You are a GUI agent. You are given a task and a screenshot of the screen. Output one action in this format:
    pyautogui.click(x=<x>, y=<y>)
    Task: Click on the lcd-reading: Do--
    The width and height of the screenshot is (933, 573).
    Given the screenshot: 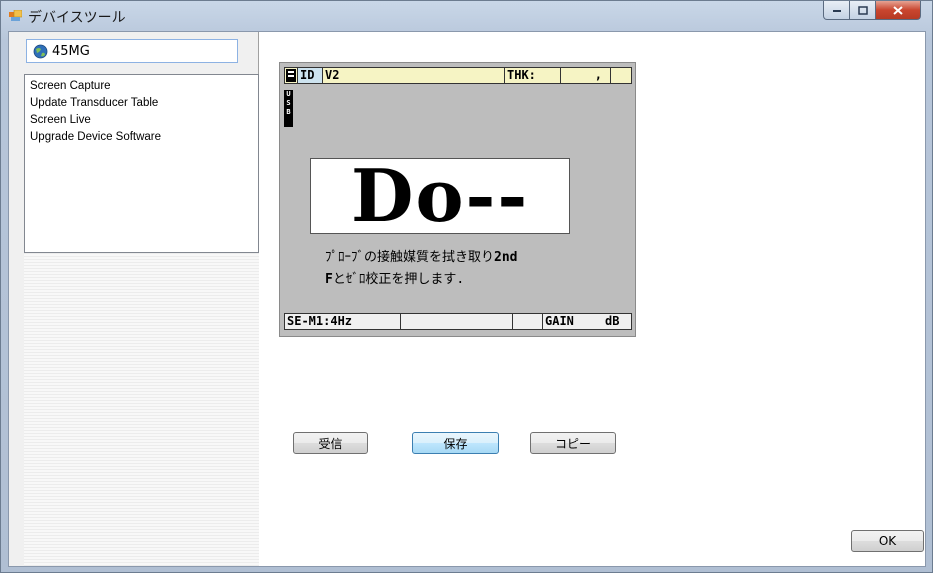 What is the action you would take?
    pyautogui.click(x=440, y=195)
    